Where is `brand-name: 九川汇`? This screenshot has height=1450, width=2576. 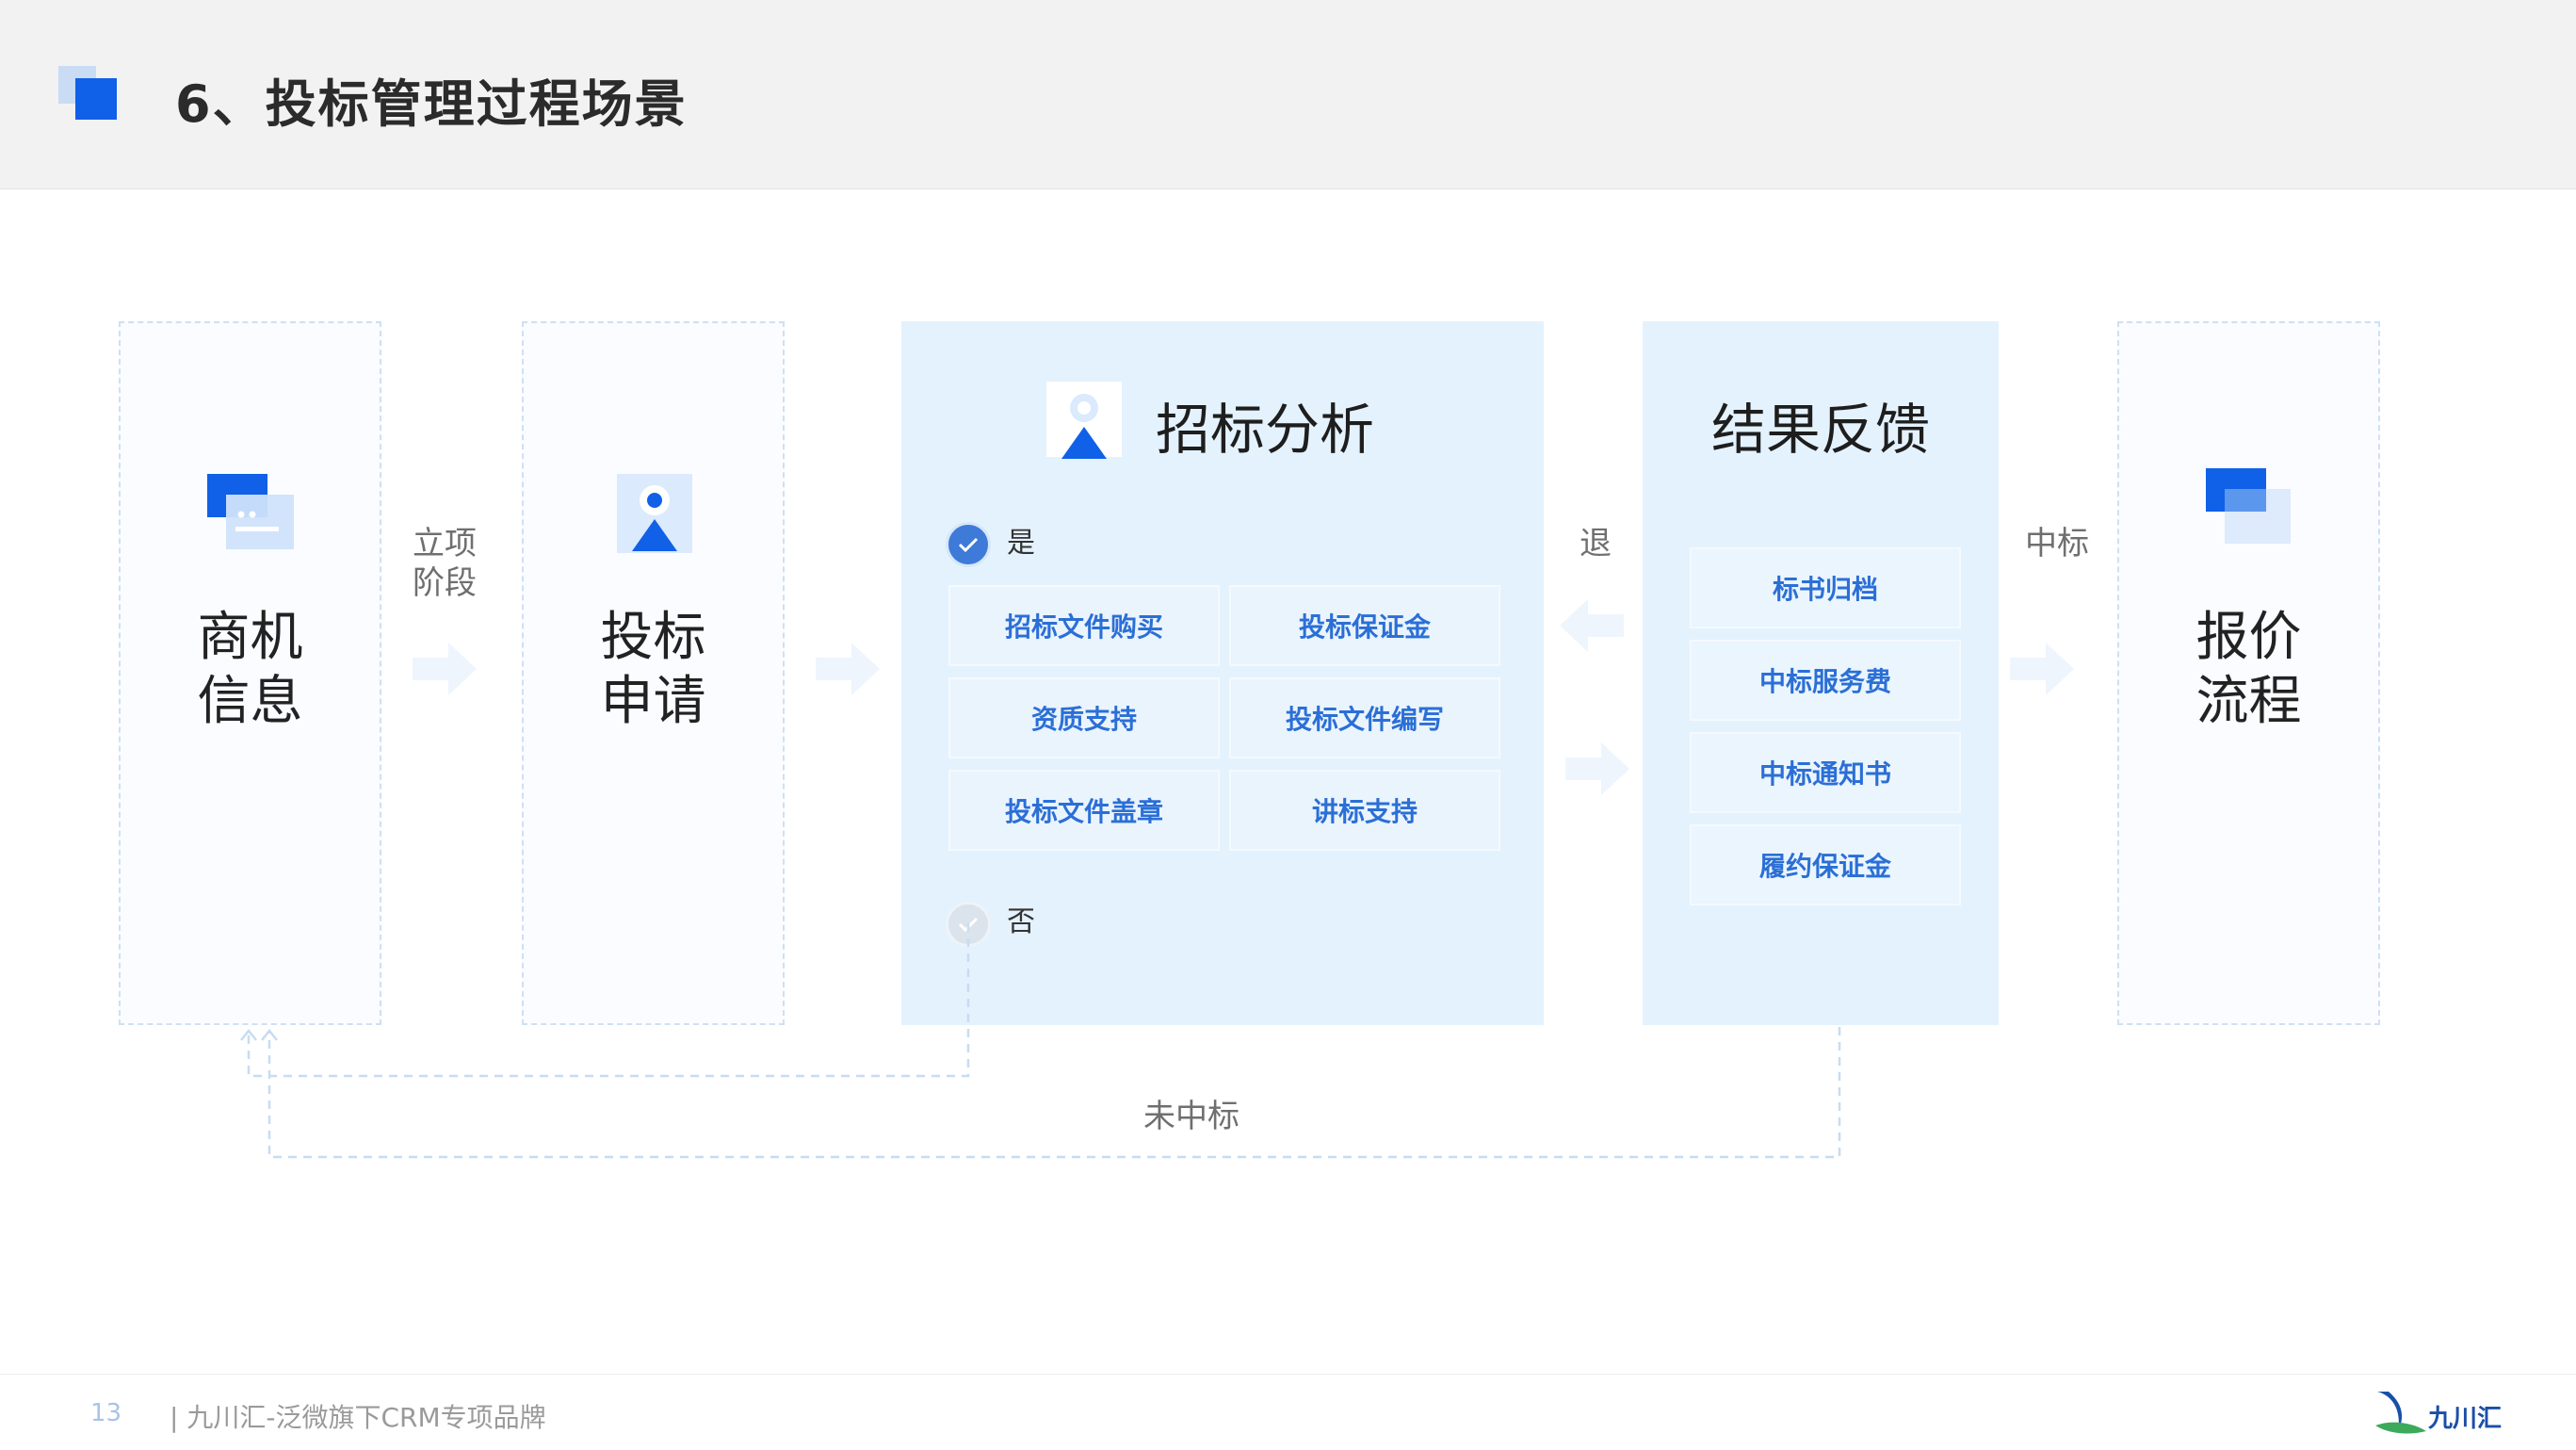 brand-name: 九川汇 is located at coordinates (2465, 1419).